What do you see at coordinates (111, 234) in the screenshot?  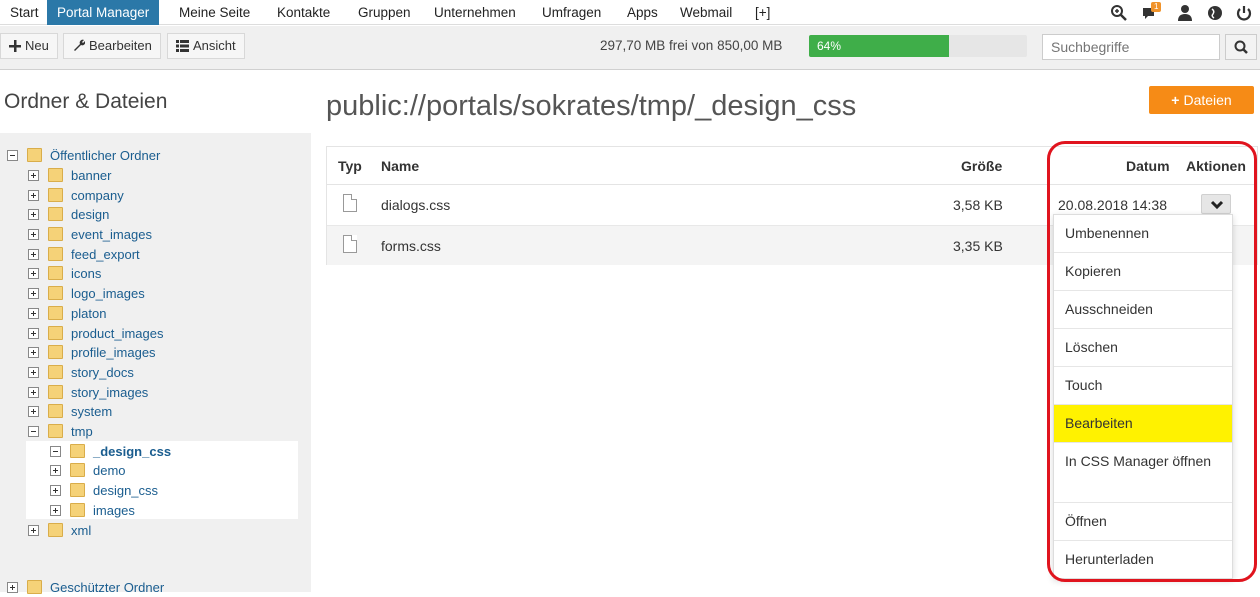 I see `tree-label: event_images` at bounding box center [111, 234].